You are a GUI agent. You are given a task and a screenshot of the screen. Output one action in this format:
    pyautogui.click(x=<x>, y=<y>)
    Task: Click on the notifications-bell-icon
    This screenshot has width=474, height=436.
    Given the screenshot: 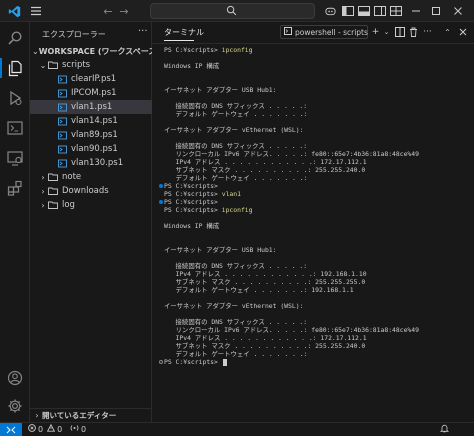 What is the action you would take?
    pyautogui.click(x=444, y=428)
    